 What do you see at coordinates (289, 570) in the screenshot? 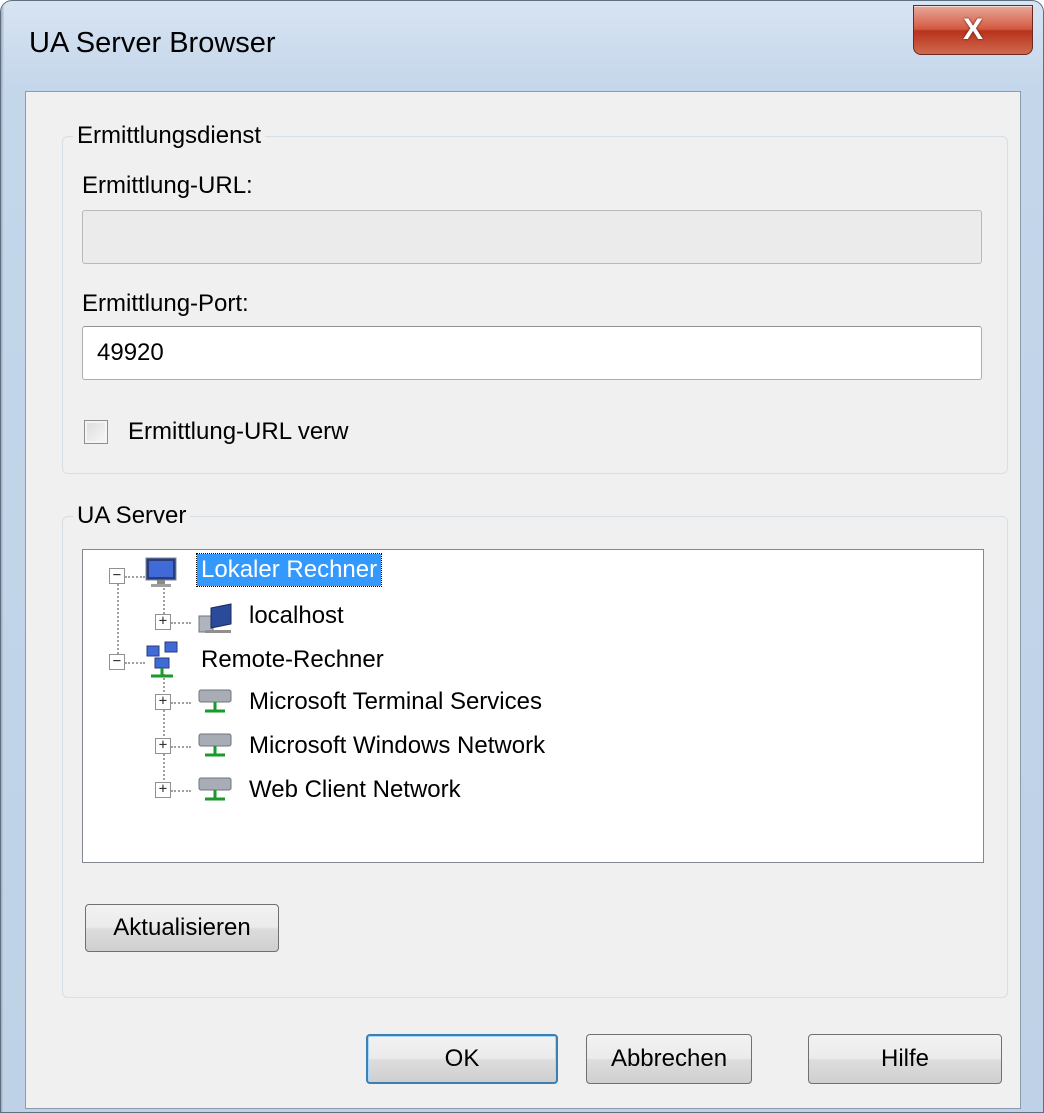
I see `tree-node-local-computer: Lokaler Rechner` at bounding box center [289, 570].